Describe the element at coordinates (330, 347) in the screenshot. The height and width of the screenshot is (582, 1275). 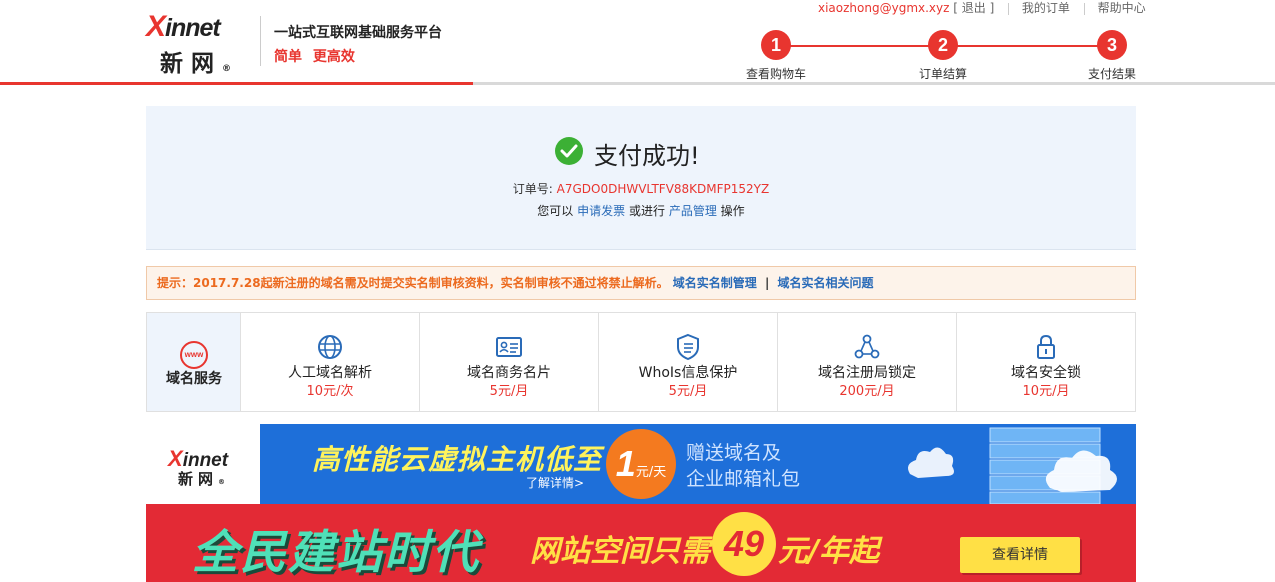
I see `globe-icon` at that location.